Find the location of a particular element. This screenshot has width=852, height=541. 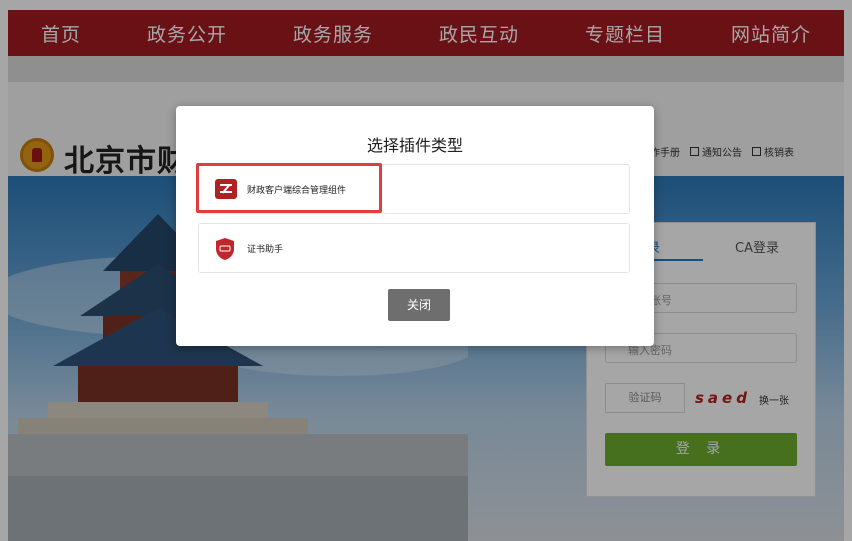

close-button: 关闭 is located at coordinates (419, 305).